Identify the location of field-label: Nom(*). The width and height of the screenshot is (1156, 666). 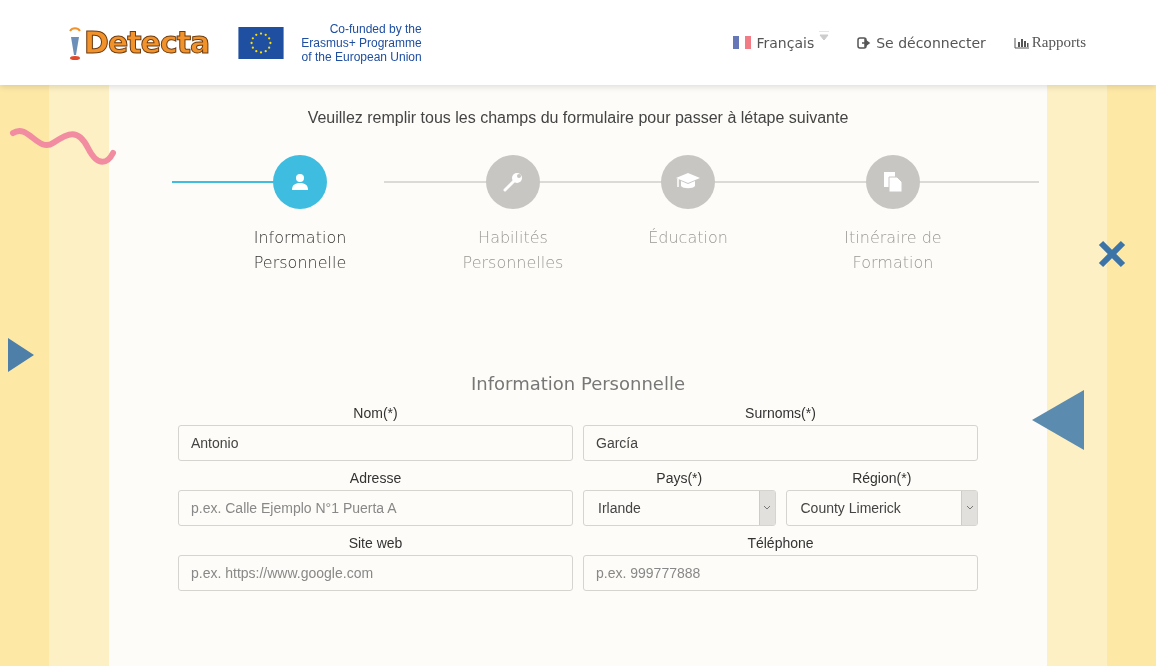
(375, 413).